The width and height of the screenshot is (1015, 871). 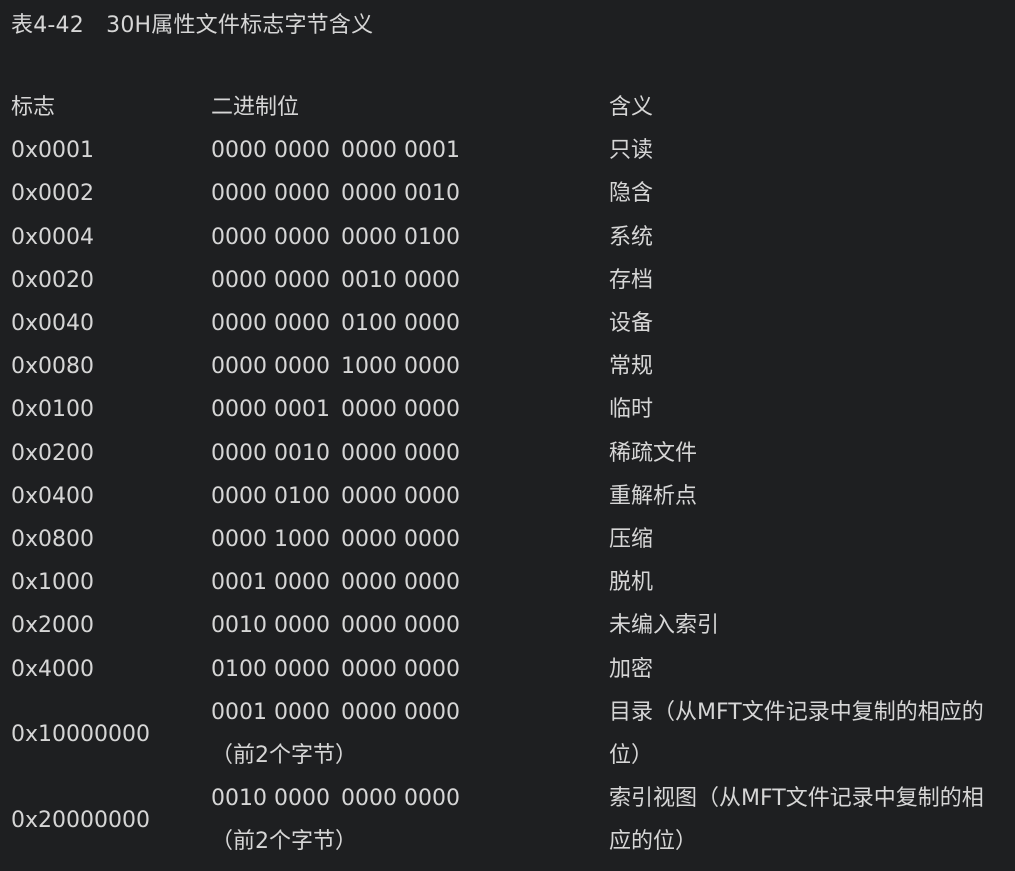 I want to click on meaning-cell: 索引视图（从MFT文件记录中复制的相应的位）, so click(x=806, y=820).